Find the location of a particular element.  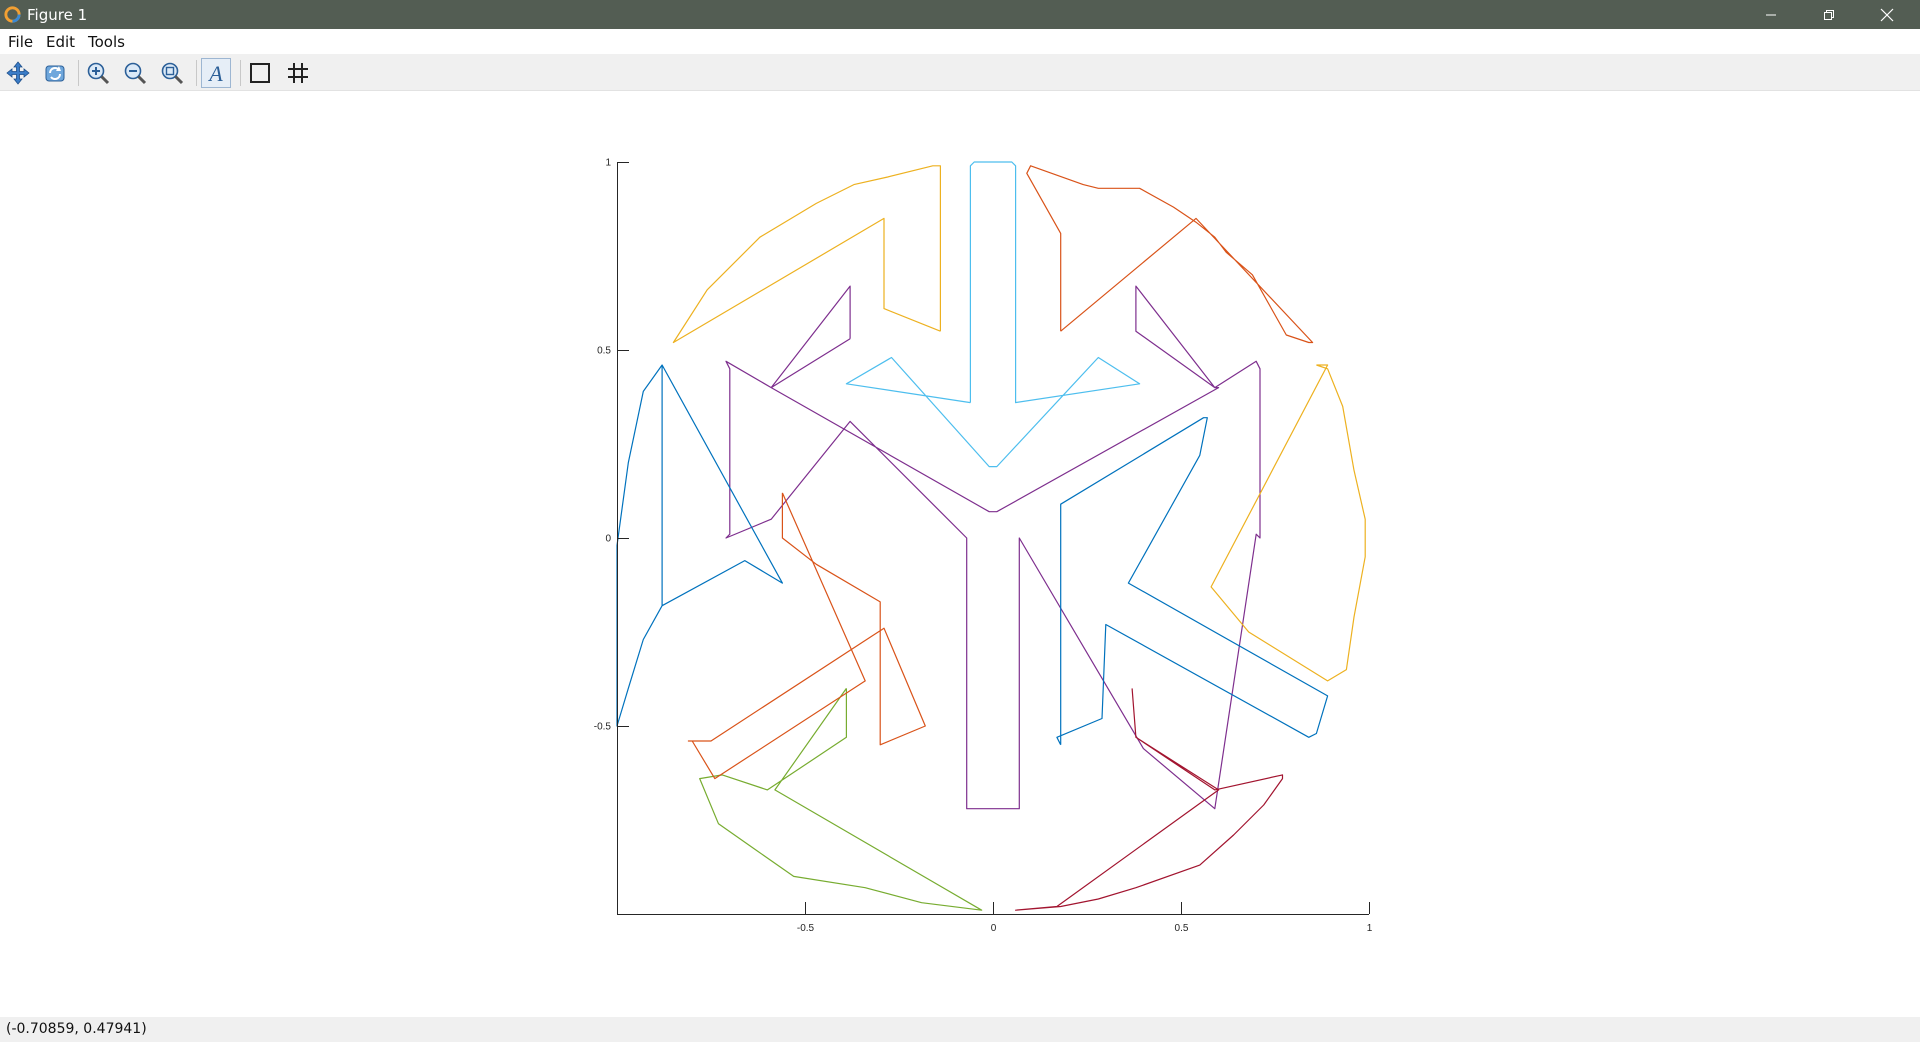

zoom-in-icon is located at coordinates (98, 73).